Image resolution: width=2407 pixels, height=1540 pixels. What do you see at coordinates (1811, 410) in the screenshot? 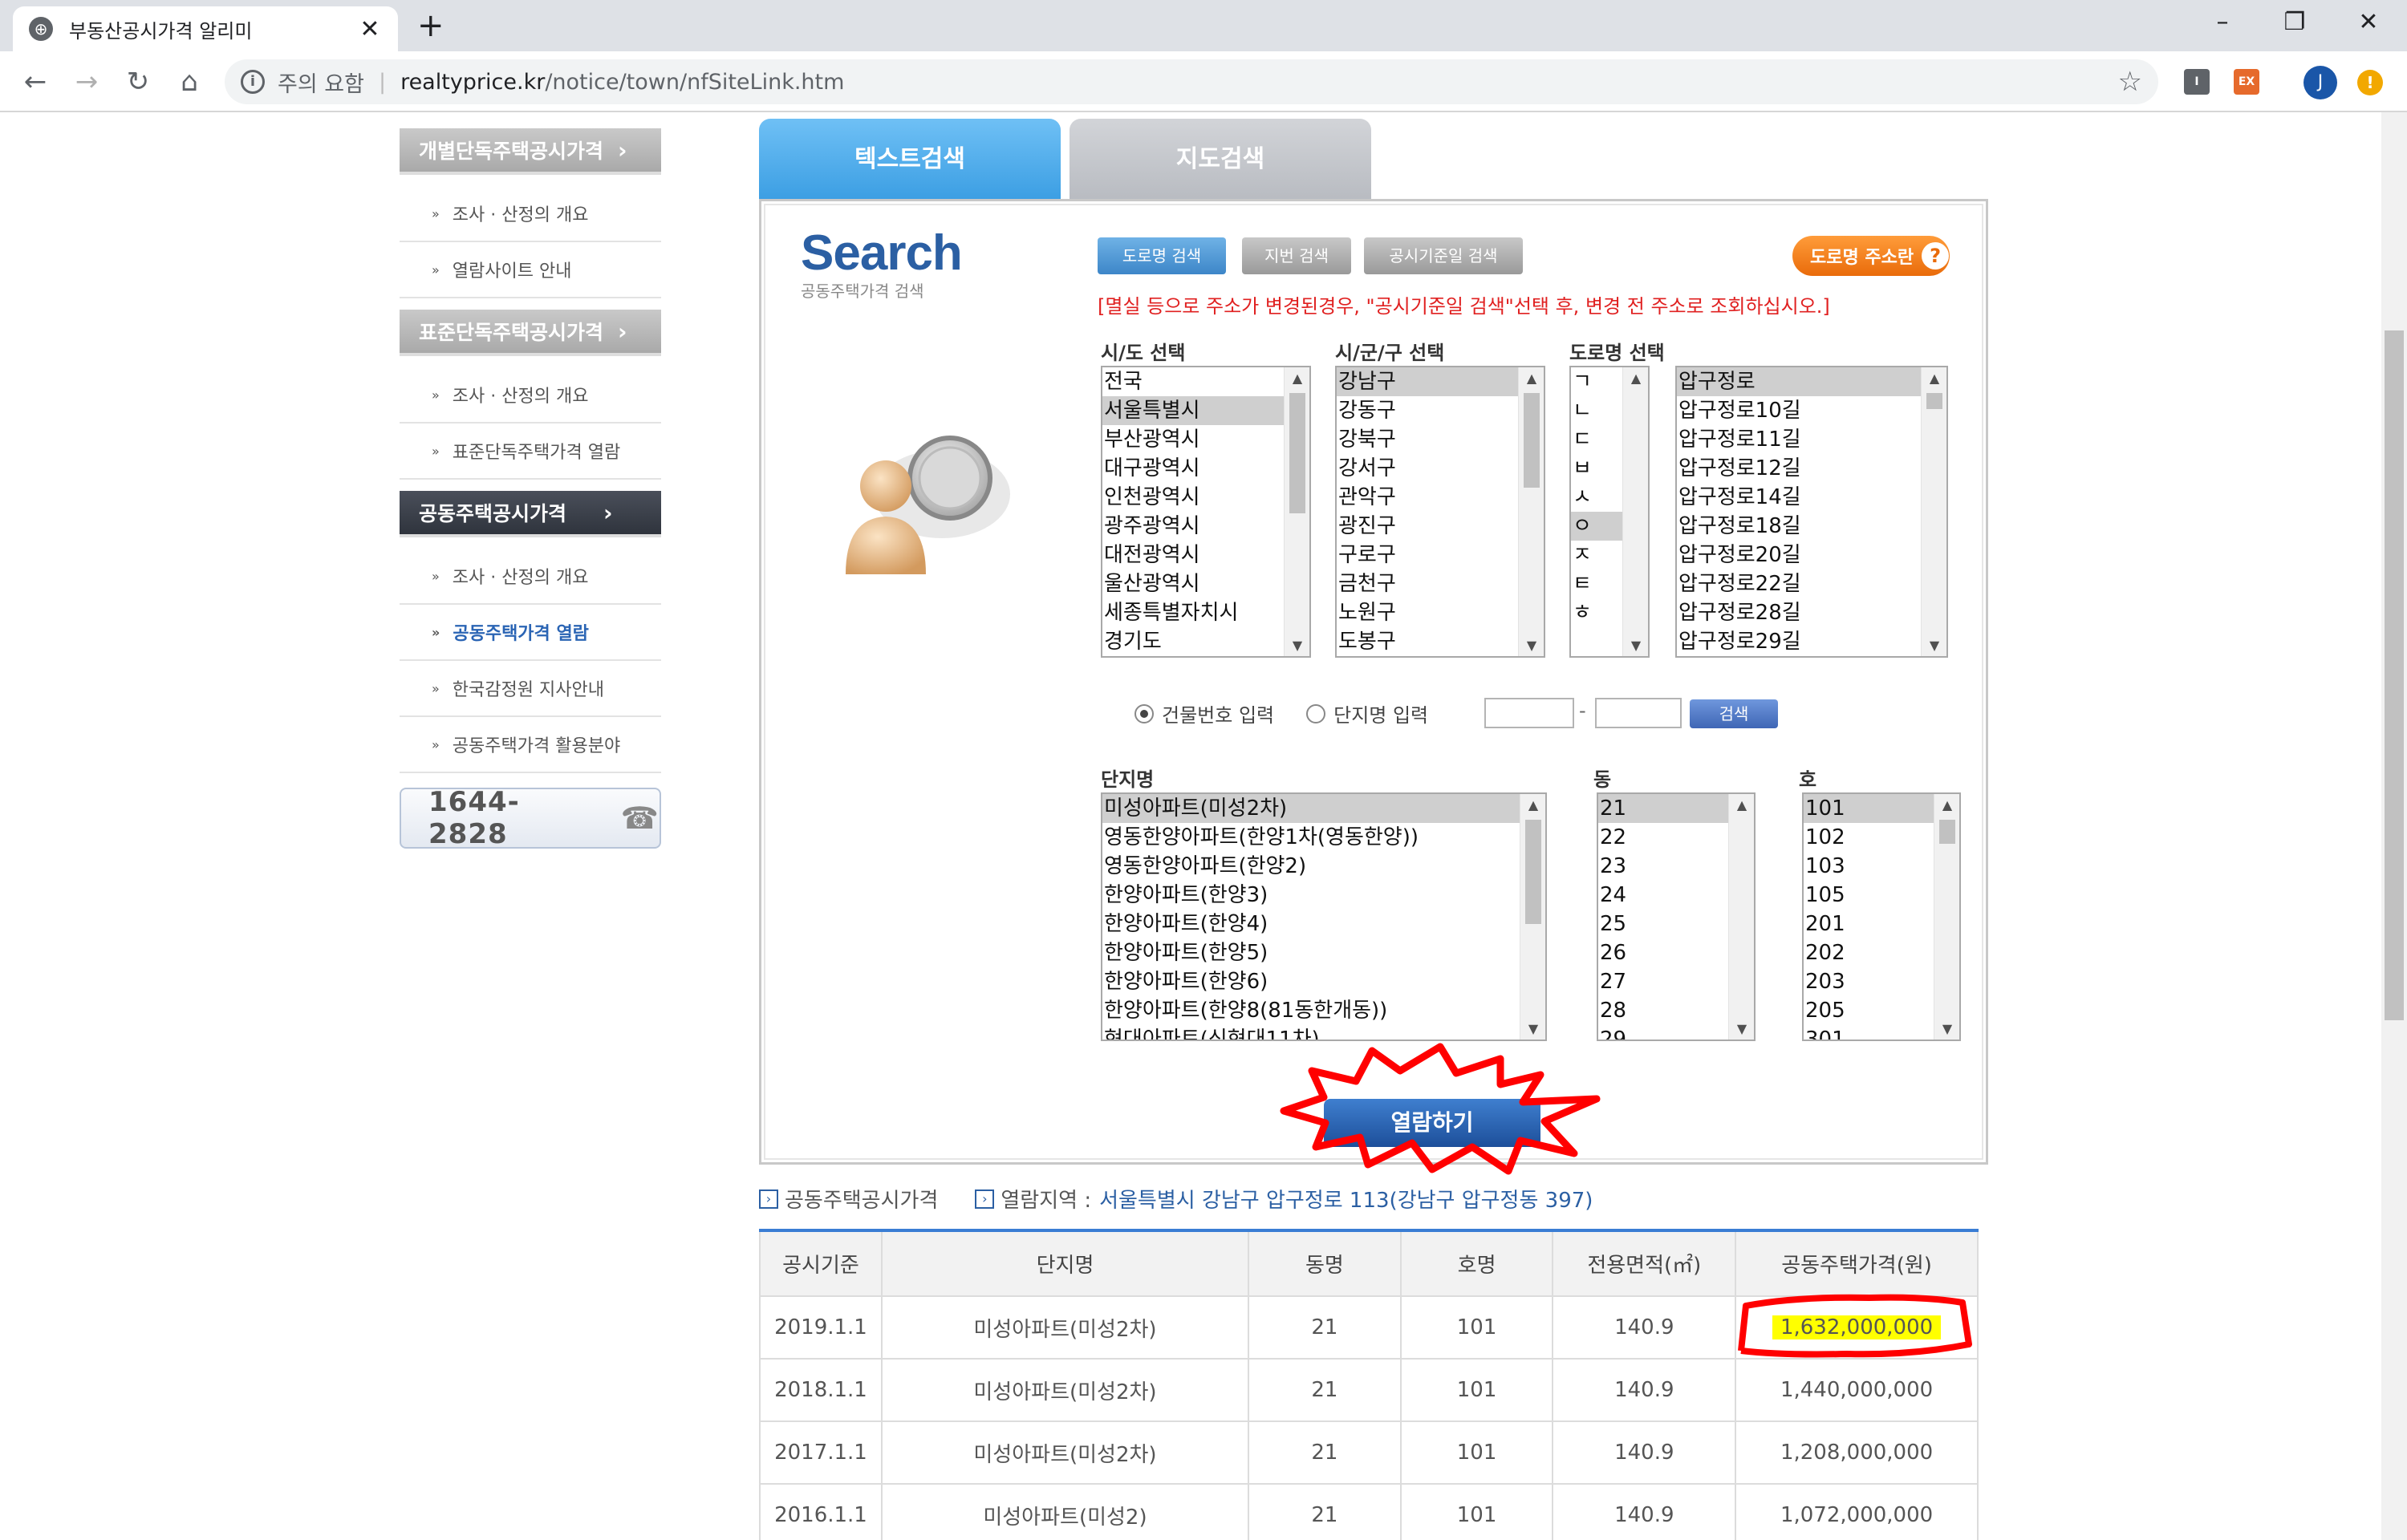
I see `list-option: 압구정로10길` at bounding box center [1811, 410].